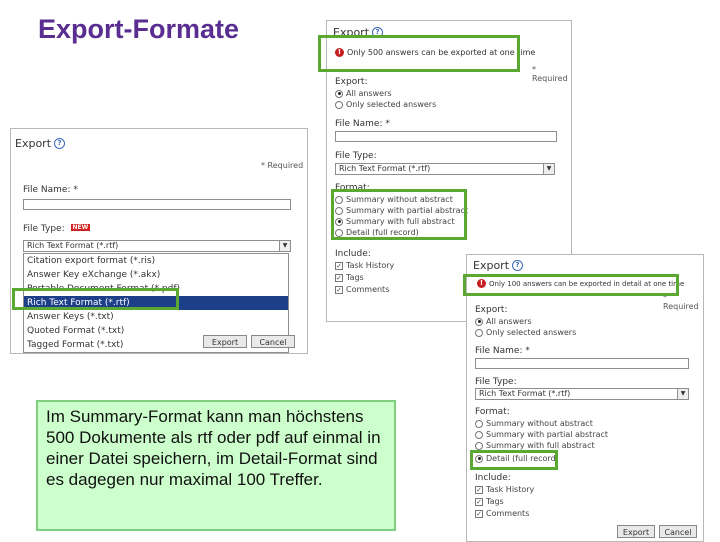 The width and height of the screenshot is (720, 542). Describe the element at coordinates (509, 321) in the screenshot. I see `option-label: All answers` at that location.